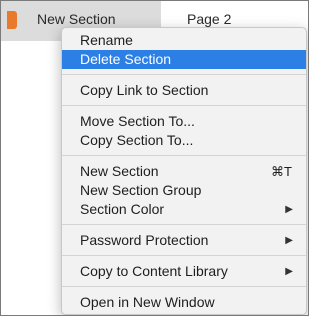  I want to click on menu-item-label: Copy to Content Library, so click(154, 271).